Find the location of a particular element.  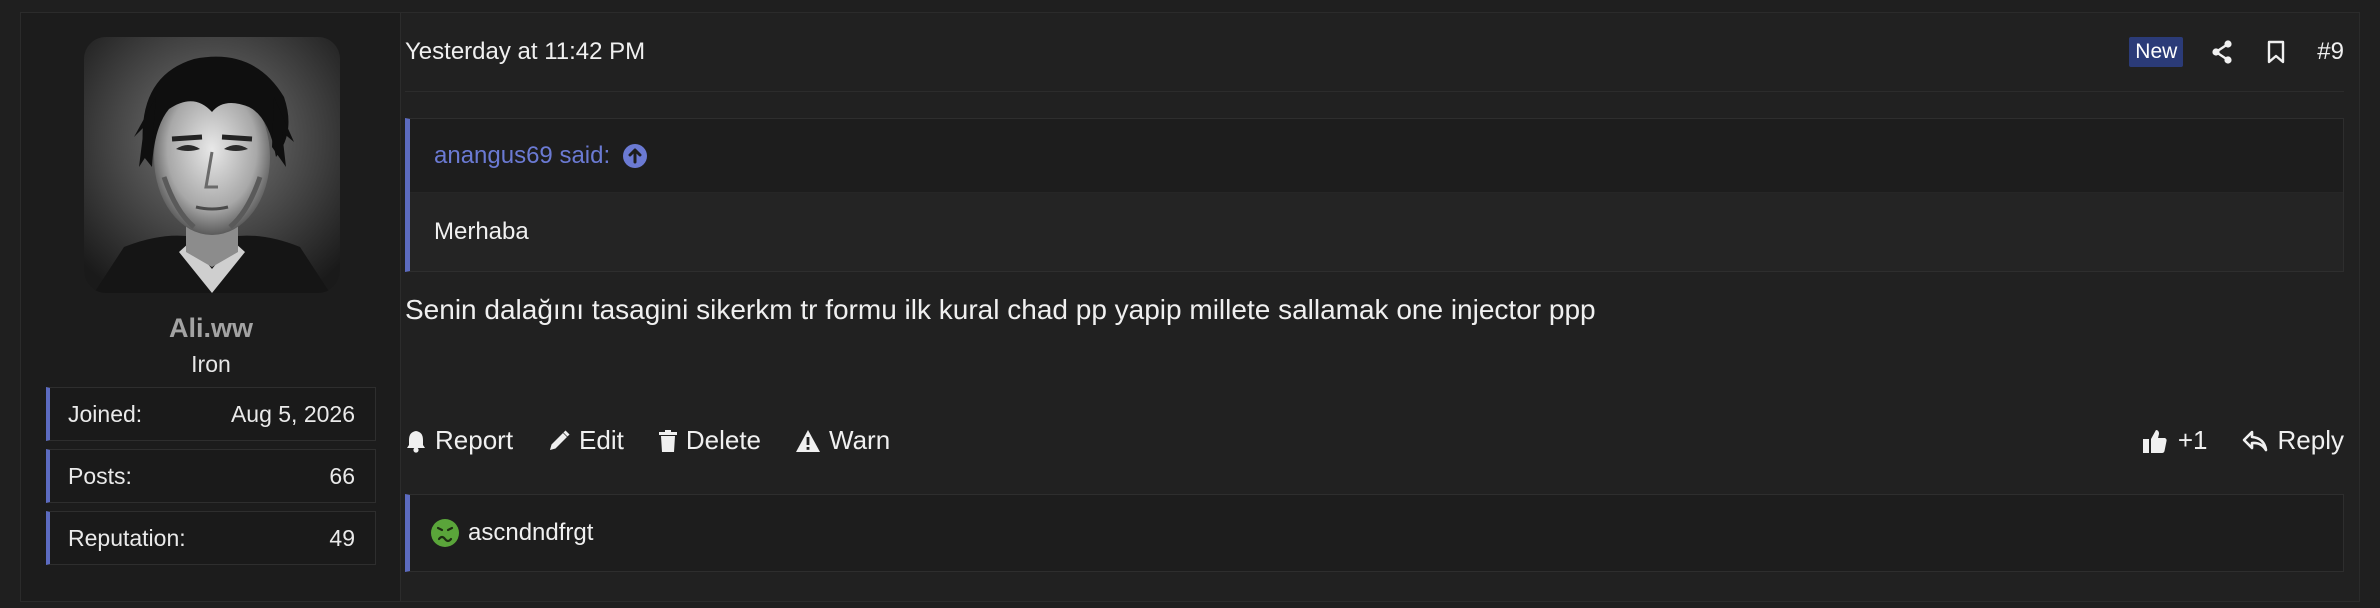

header-divider is located at coordinates (1374, 91).